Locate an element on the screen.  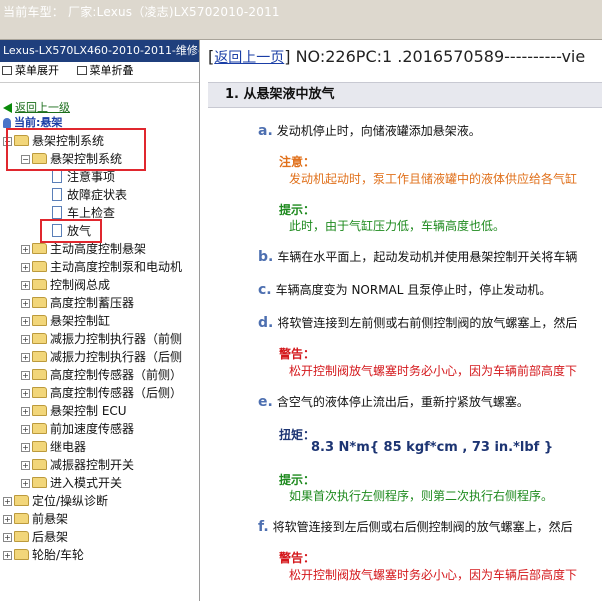
tree-item-label: 注意事项 is located at coordinates (91, 177).